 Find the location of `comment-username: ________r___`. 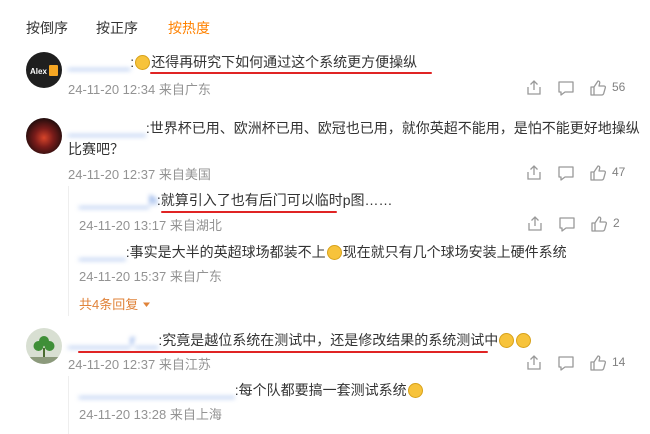

comment-username: ________r___ is located at coordinates (113, 340).